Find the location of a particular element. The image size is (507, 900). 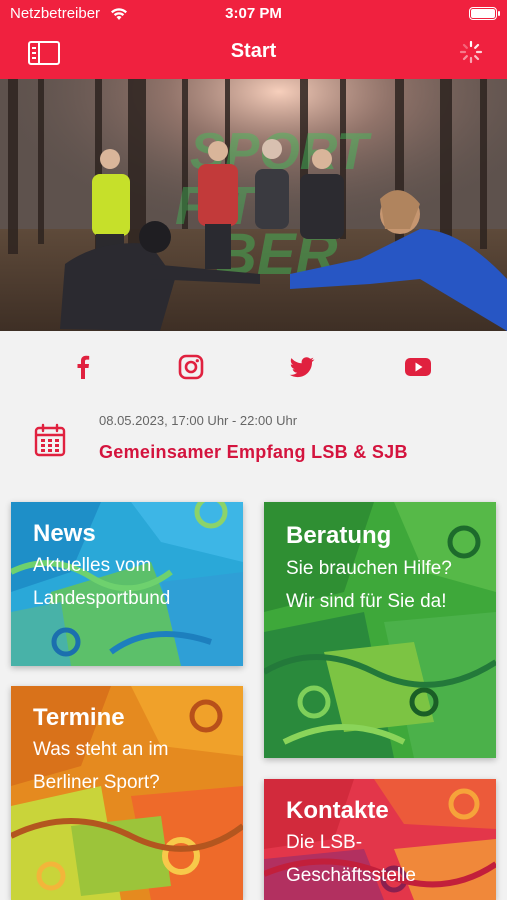

event-date: 08.05.2023, 17:00 Uhr - 22:00 Uhr is located at coordinates (198, 420).